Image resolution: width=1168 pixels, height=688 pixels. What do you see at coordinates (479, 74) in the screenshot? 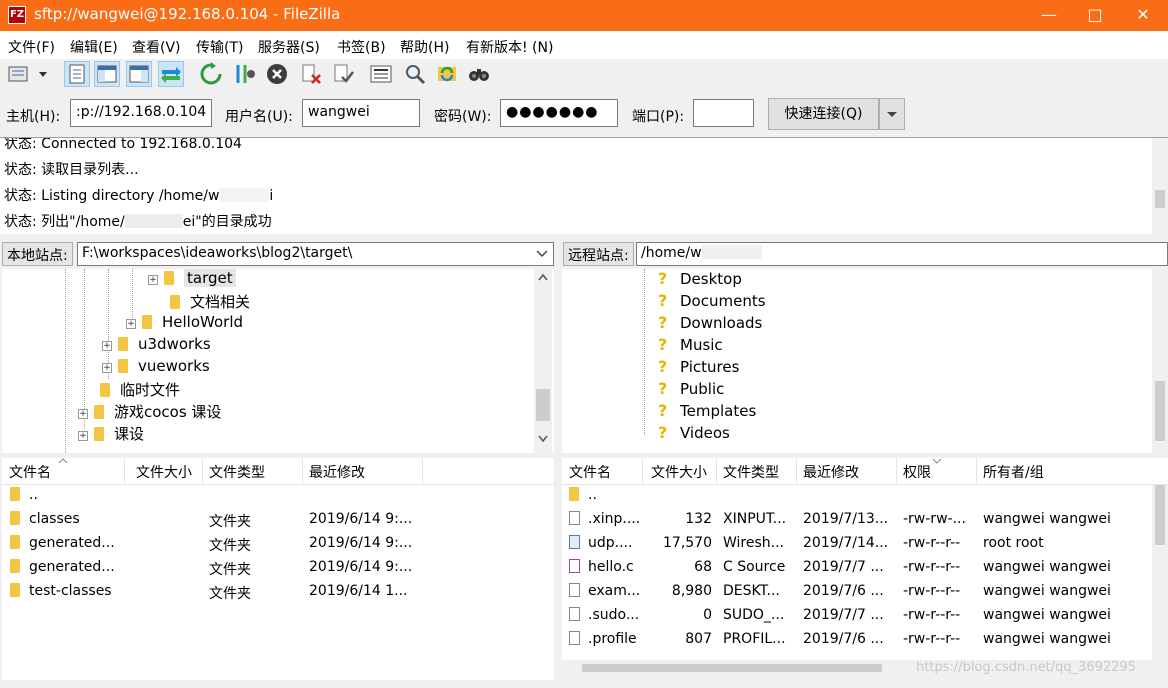
I see `search-remote-files-icon` at bounding box center [479, 74].